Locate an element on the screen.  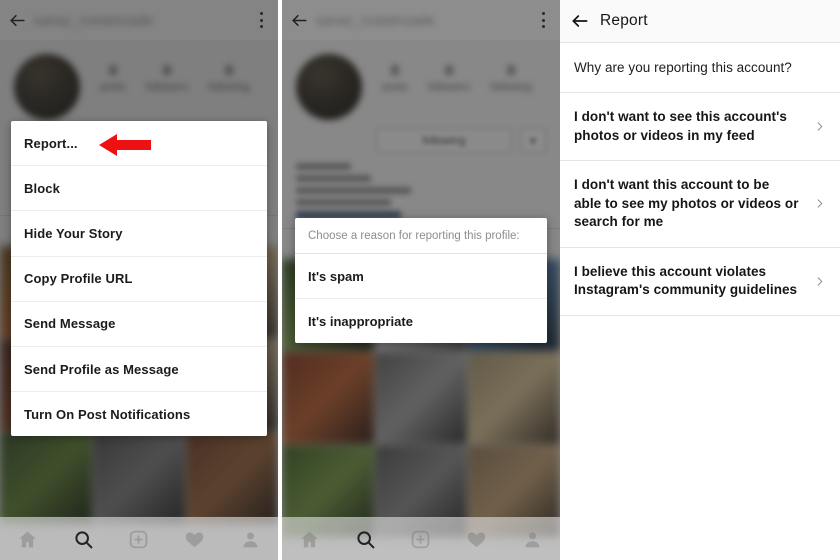
menu-item-hide-your-story: Hide Your Story is located at coordinates (139, 234).